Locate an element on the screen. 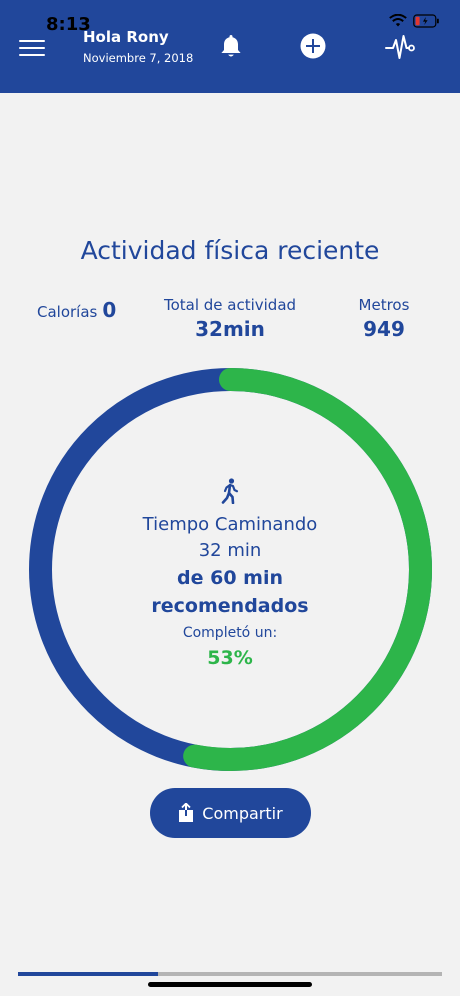  page-progress-fill is located at coordinates (88, 974).